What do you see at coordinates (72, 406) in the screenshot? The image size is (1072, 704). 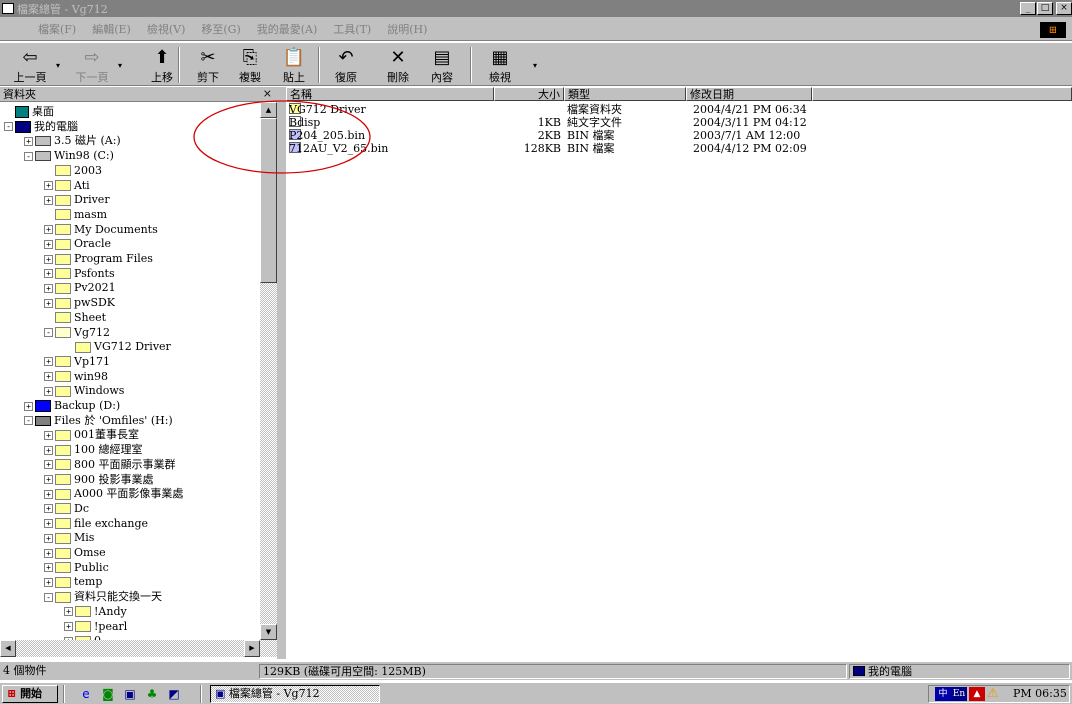 I see `tree-node: + Backup (D:)` at bounding box center [72, 406].